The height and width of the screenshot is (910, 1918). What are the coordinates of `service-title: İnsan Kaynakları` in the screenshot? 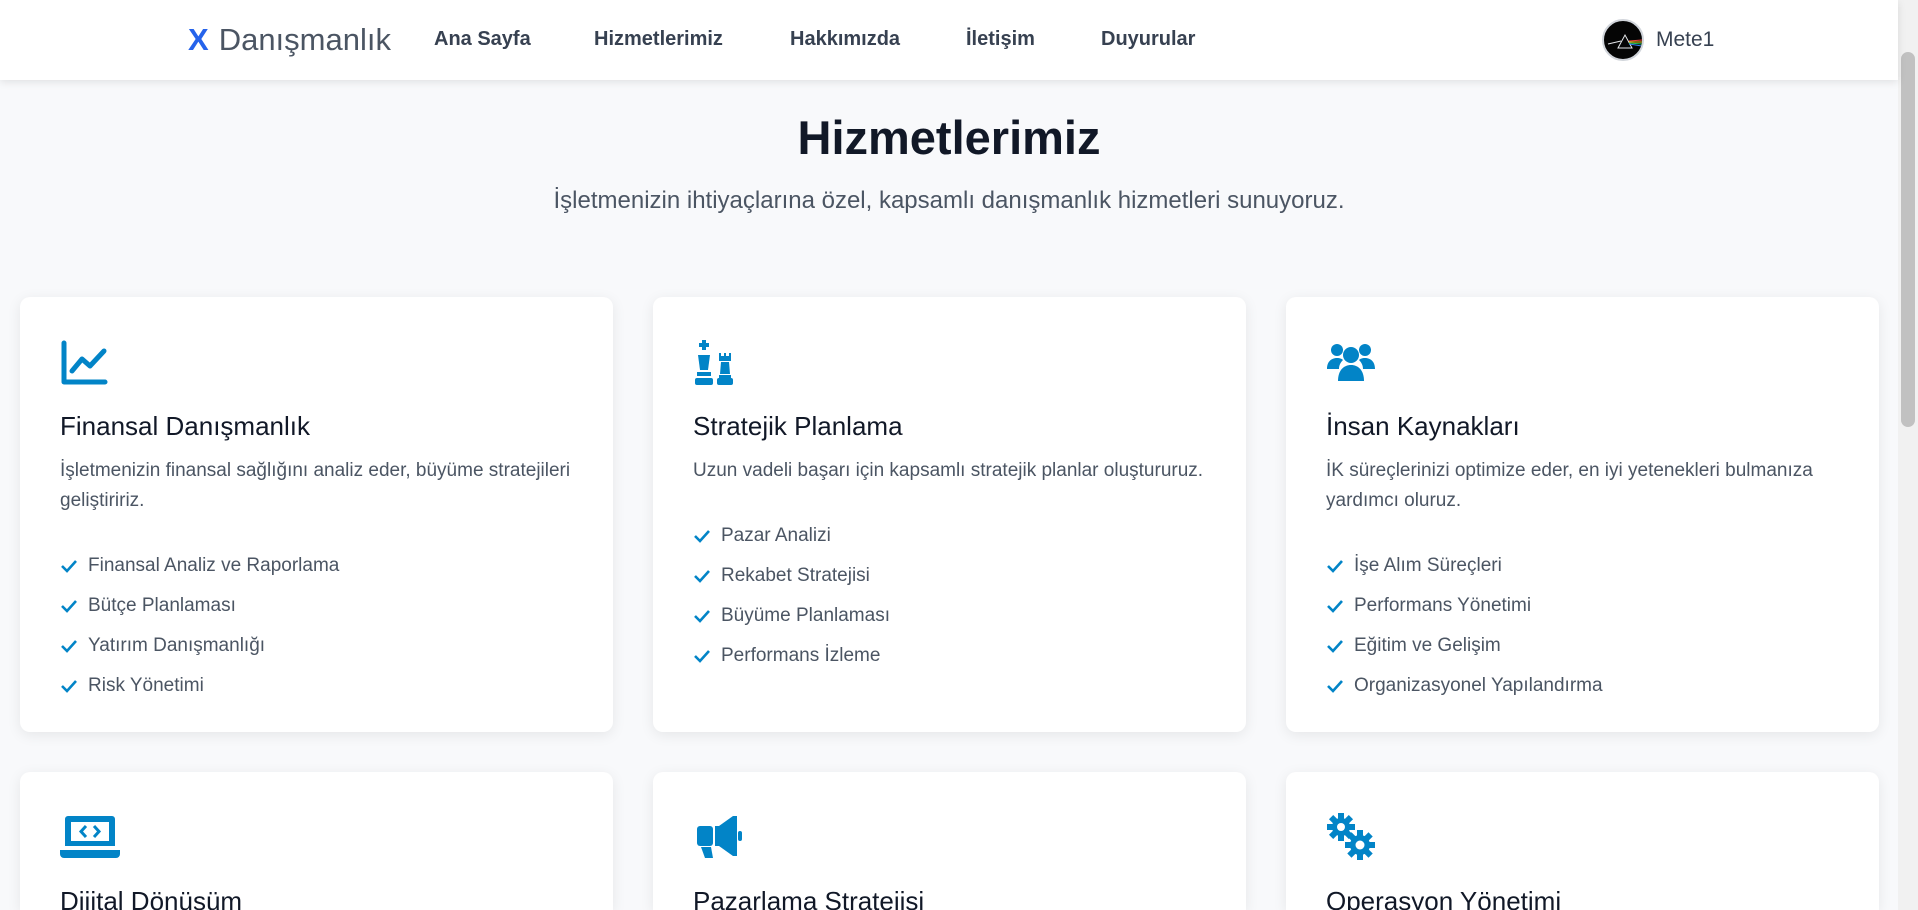 It's located at (1423, 426).